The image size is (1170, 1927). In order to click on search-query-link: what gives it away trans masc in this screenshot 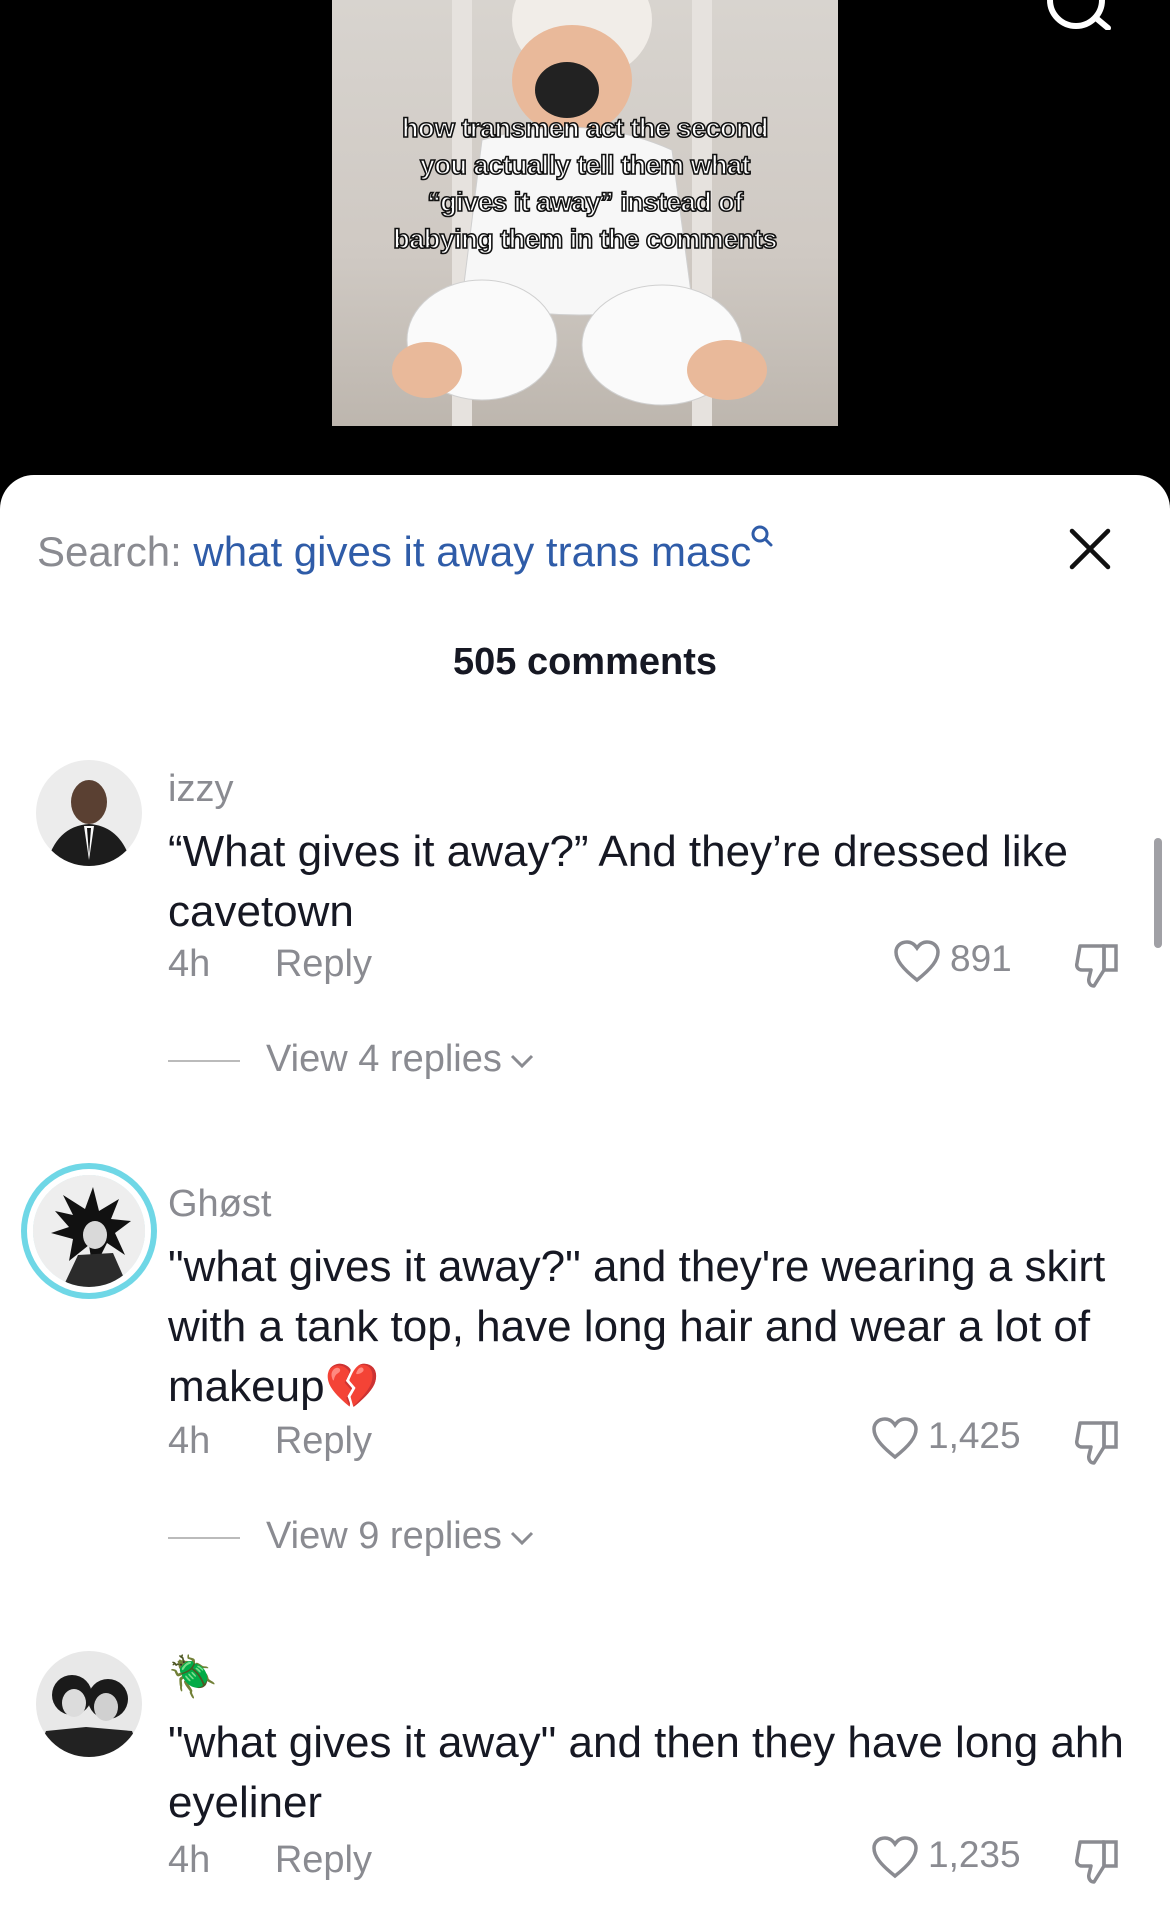, I will do `click(472, 551)`.